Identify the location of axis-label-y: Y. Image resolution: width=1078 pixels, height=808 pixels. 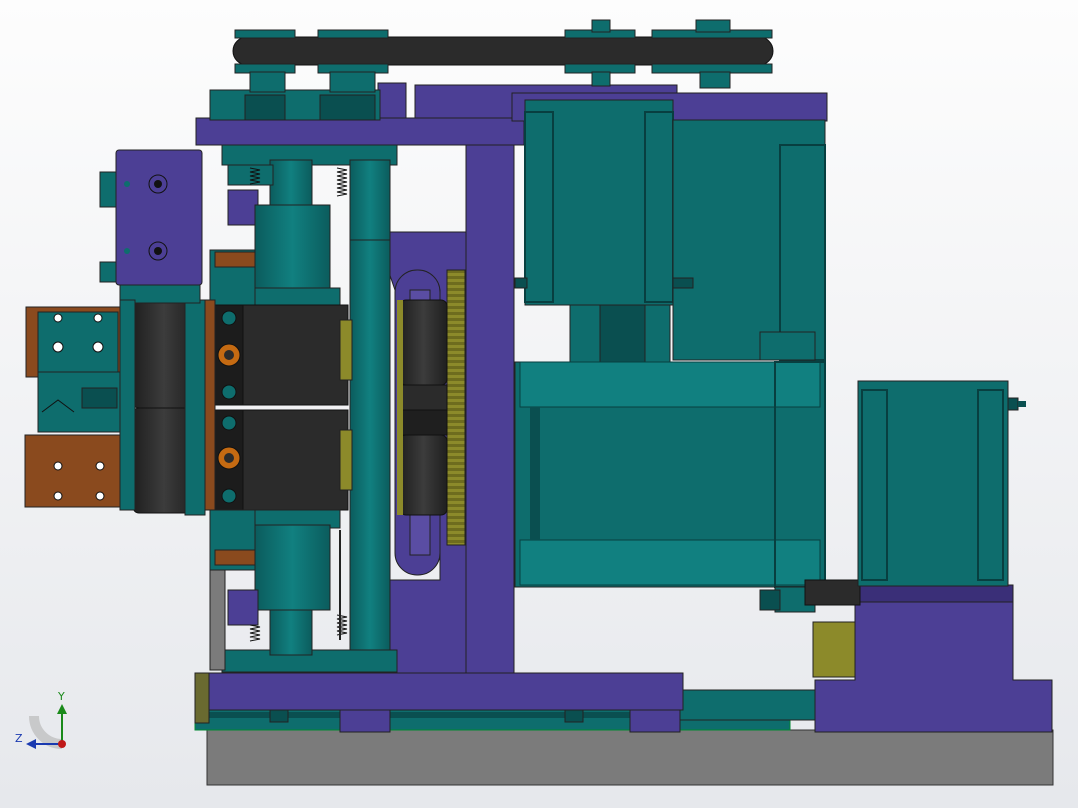
(61, 696).